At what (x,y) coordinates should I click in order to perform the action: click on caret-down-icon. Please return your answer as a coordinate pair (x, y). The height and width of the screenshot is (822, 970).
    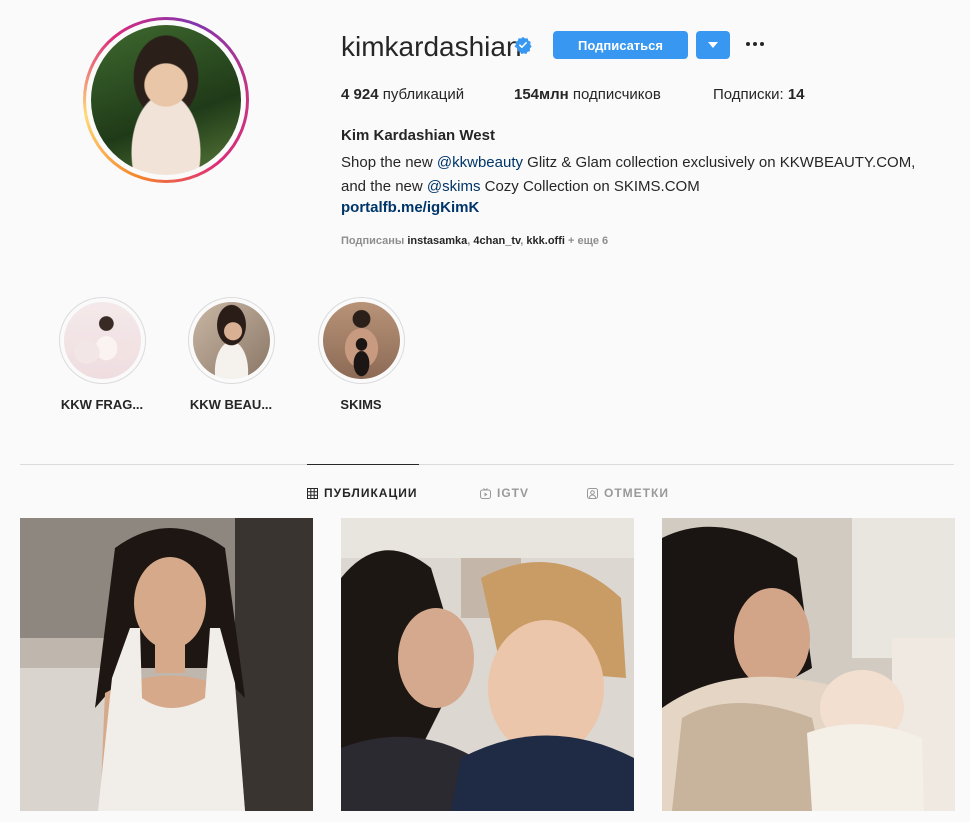
    Looking at the image, I should click on (713, 45).